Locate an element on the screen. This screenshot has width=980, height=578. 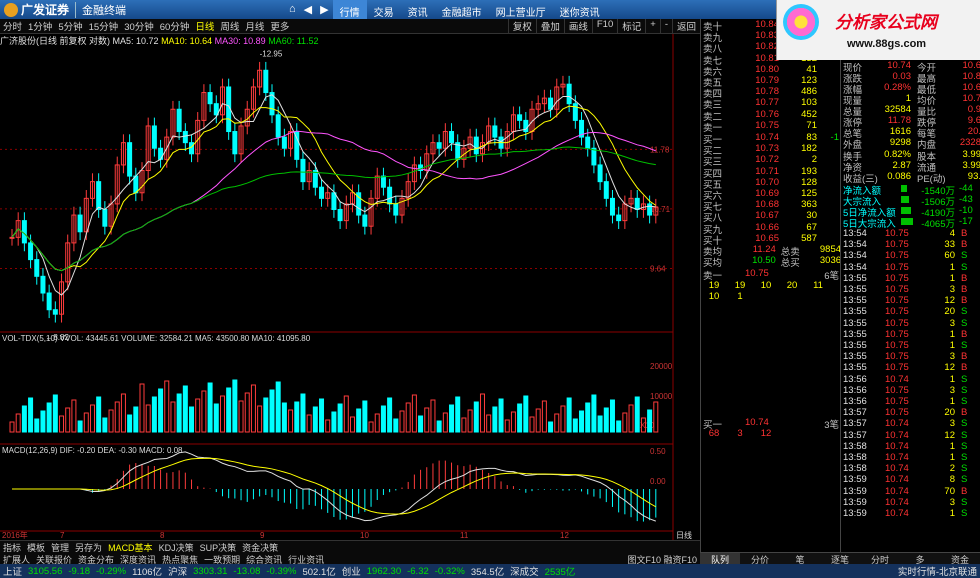
period-5: 60分钟 is located at coordinates (175, 26).